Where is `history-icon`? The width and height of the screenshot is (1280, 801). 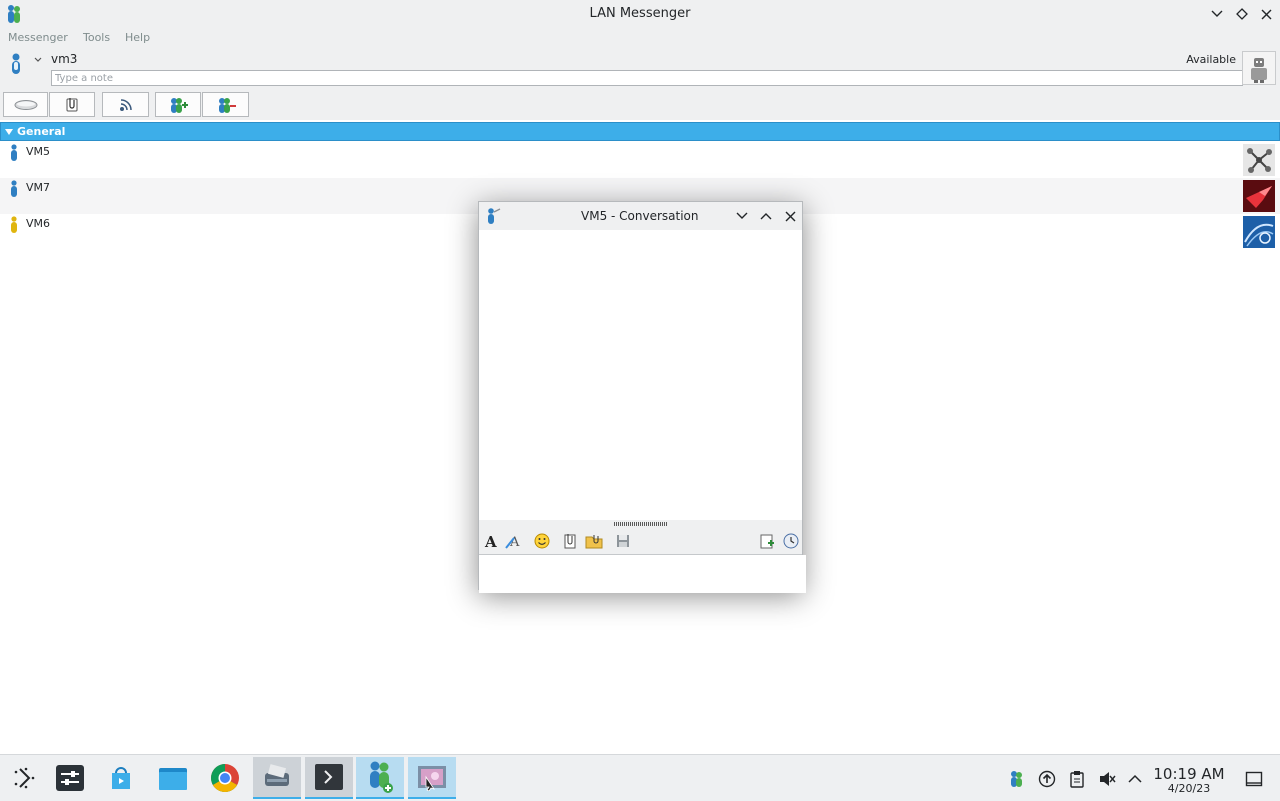
history-icon is located at coordinates (791, 541).